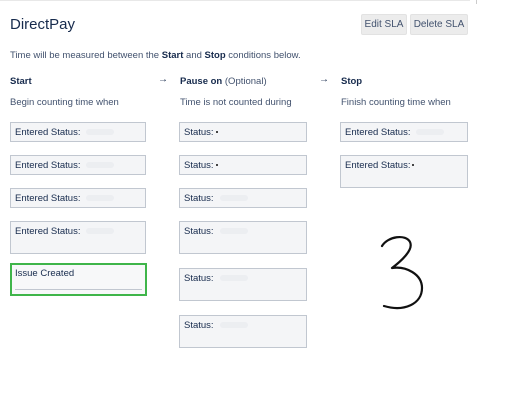 The width and height of the screenshot is (512, 409). I want to click on intro-suffix: conditions below., so click(263, 55).